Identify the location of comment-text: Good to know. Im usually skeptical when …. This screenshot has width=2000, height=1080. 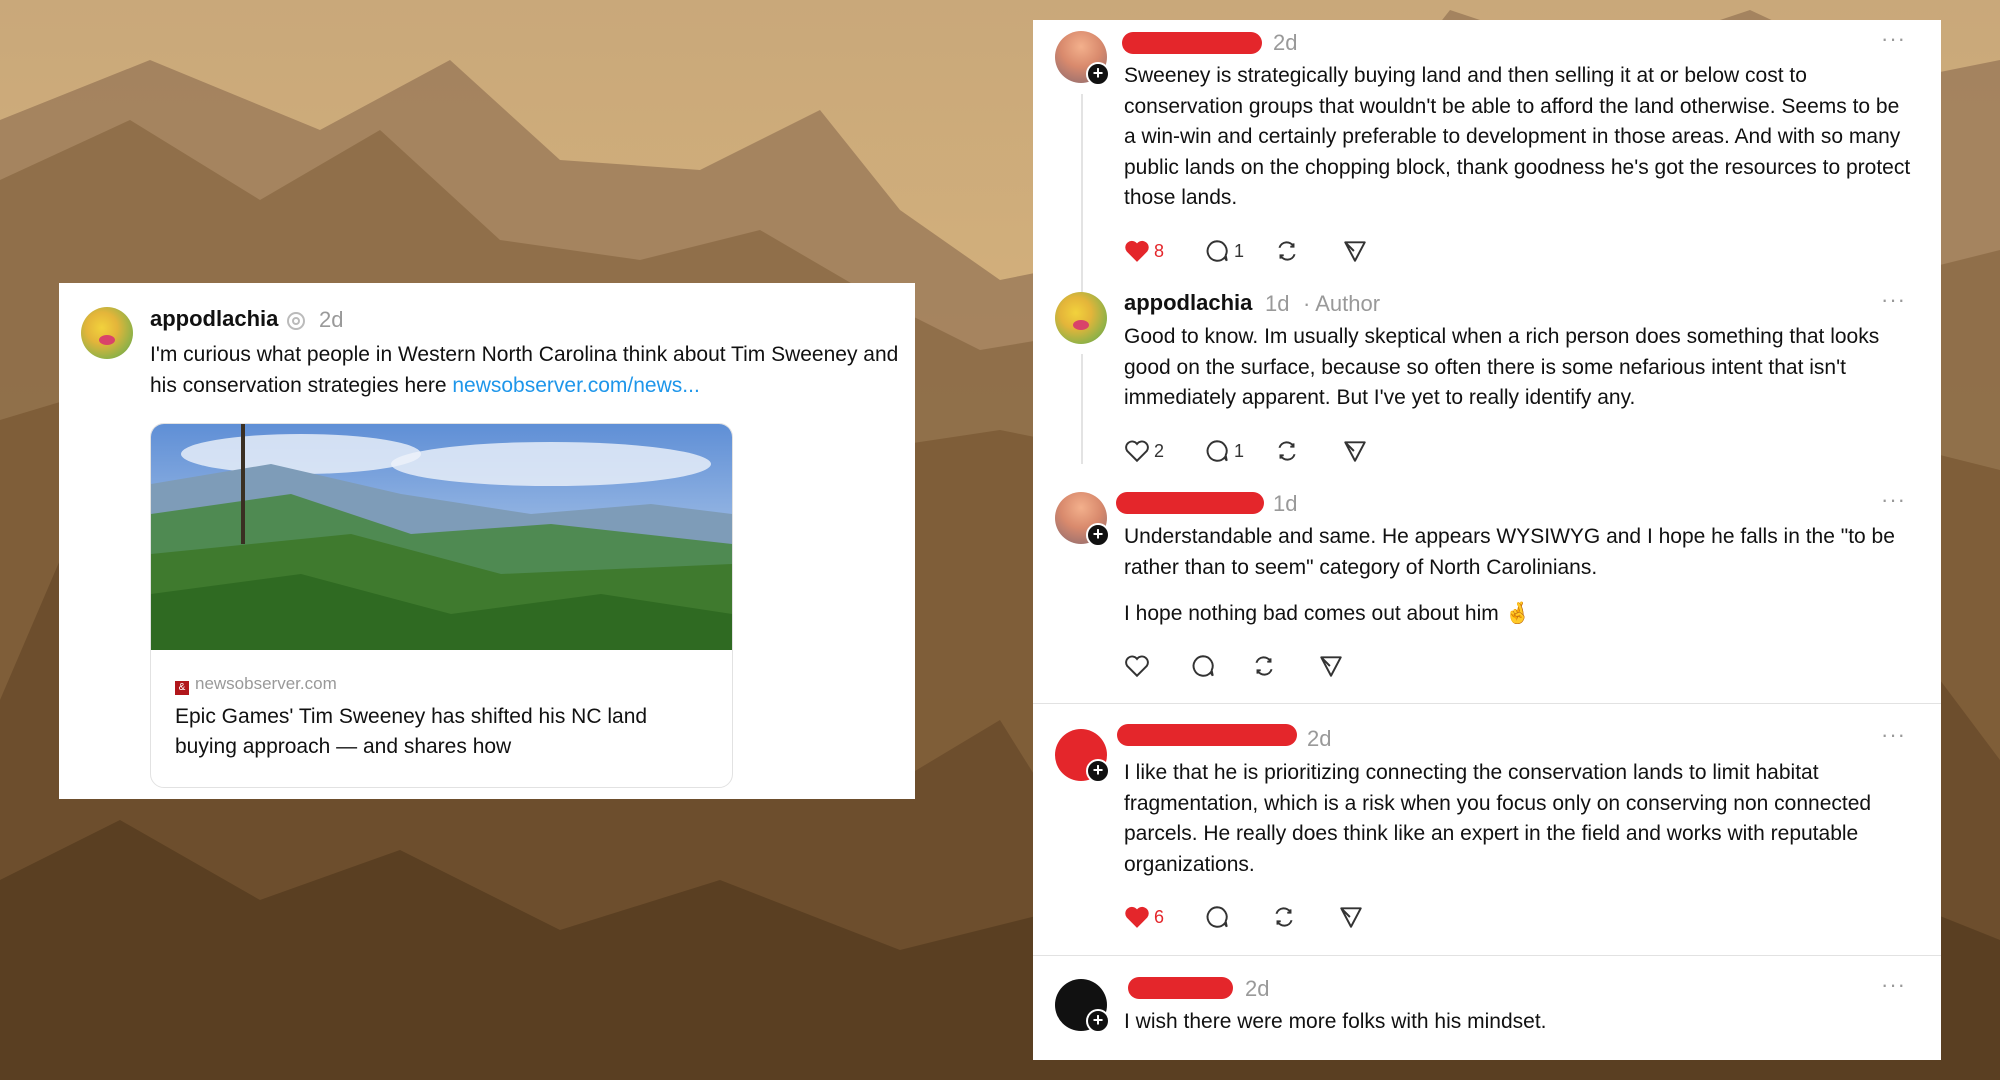
(1502, 367).